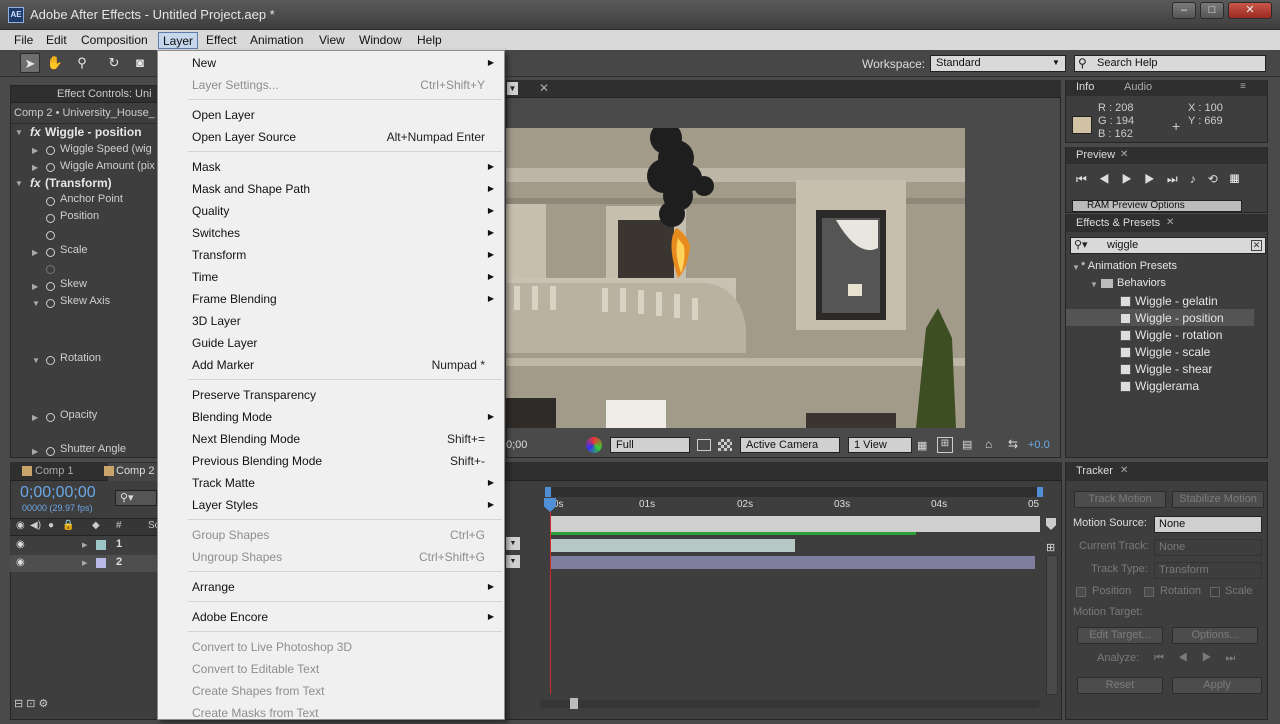  What do you see at coordinates (331, 439) in the screenshot?
I see `menu-item-next-blending-mode: Next Blending Mode Shift+=` at bounding box center [331, 439].